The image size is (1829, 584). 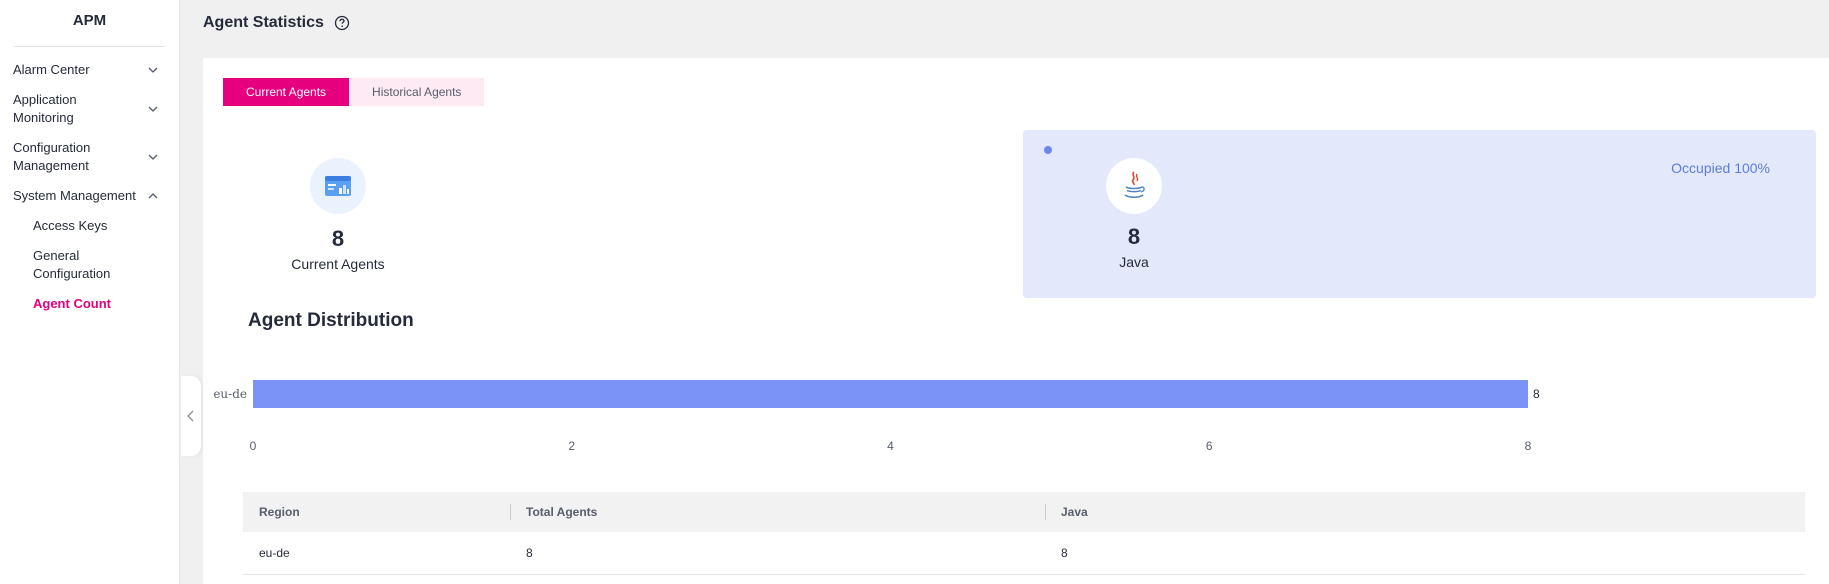 What do you see at coordinates (89, 226) in the screenshot?
I see `sidebar-subitem-access-keys: Access Keys` at bounding box center [89, 226].